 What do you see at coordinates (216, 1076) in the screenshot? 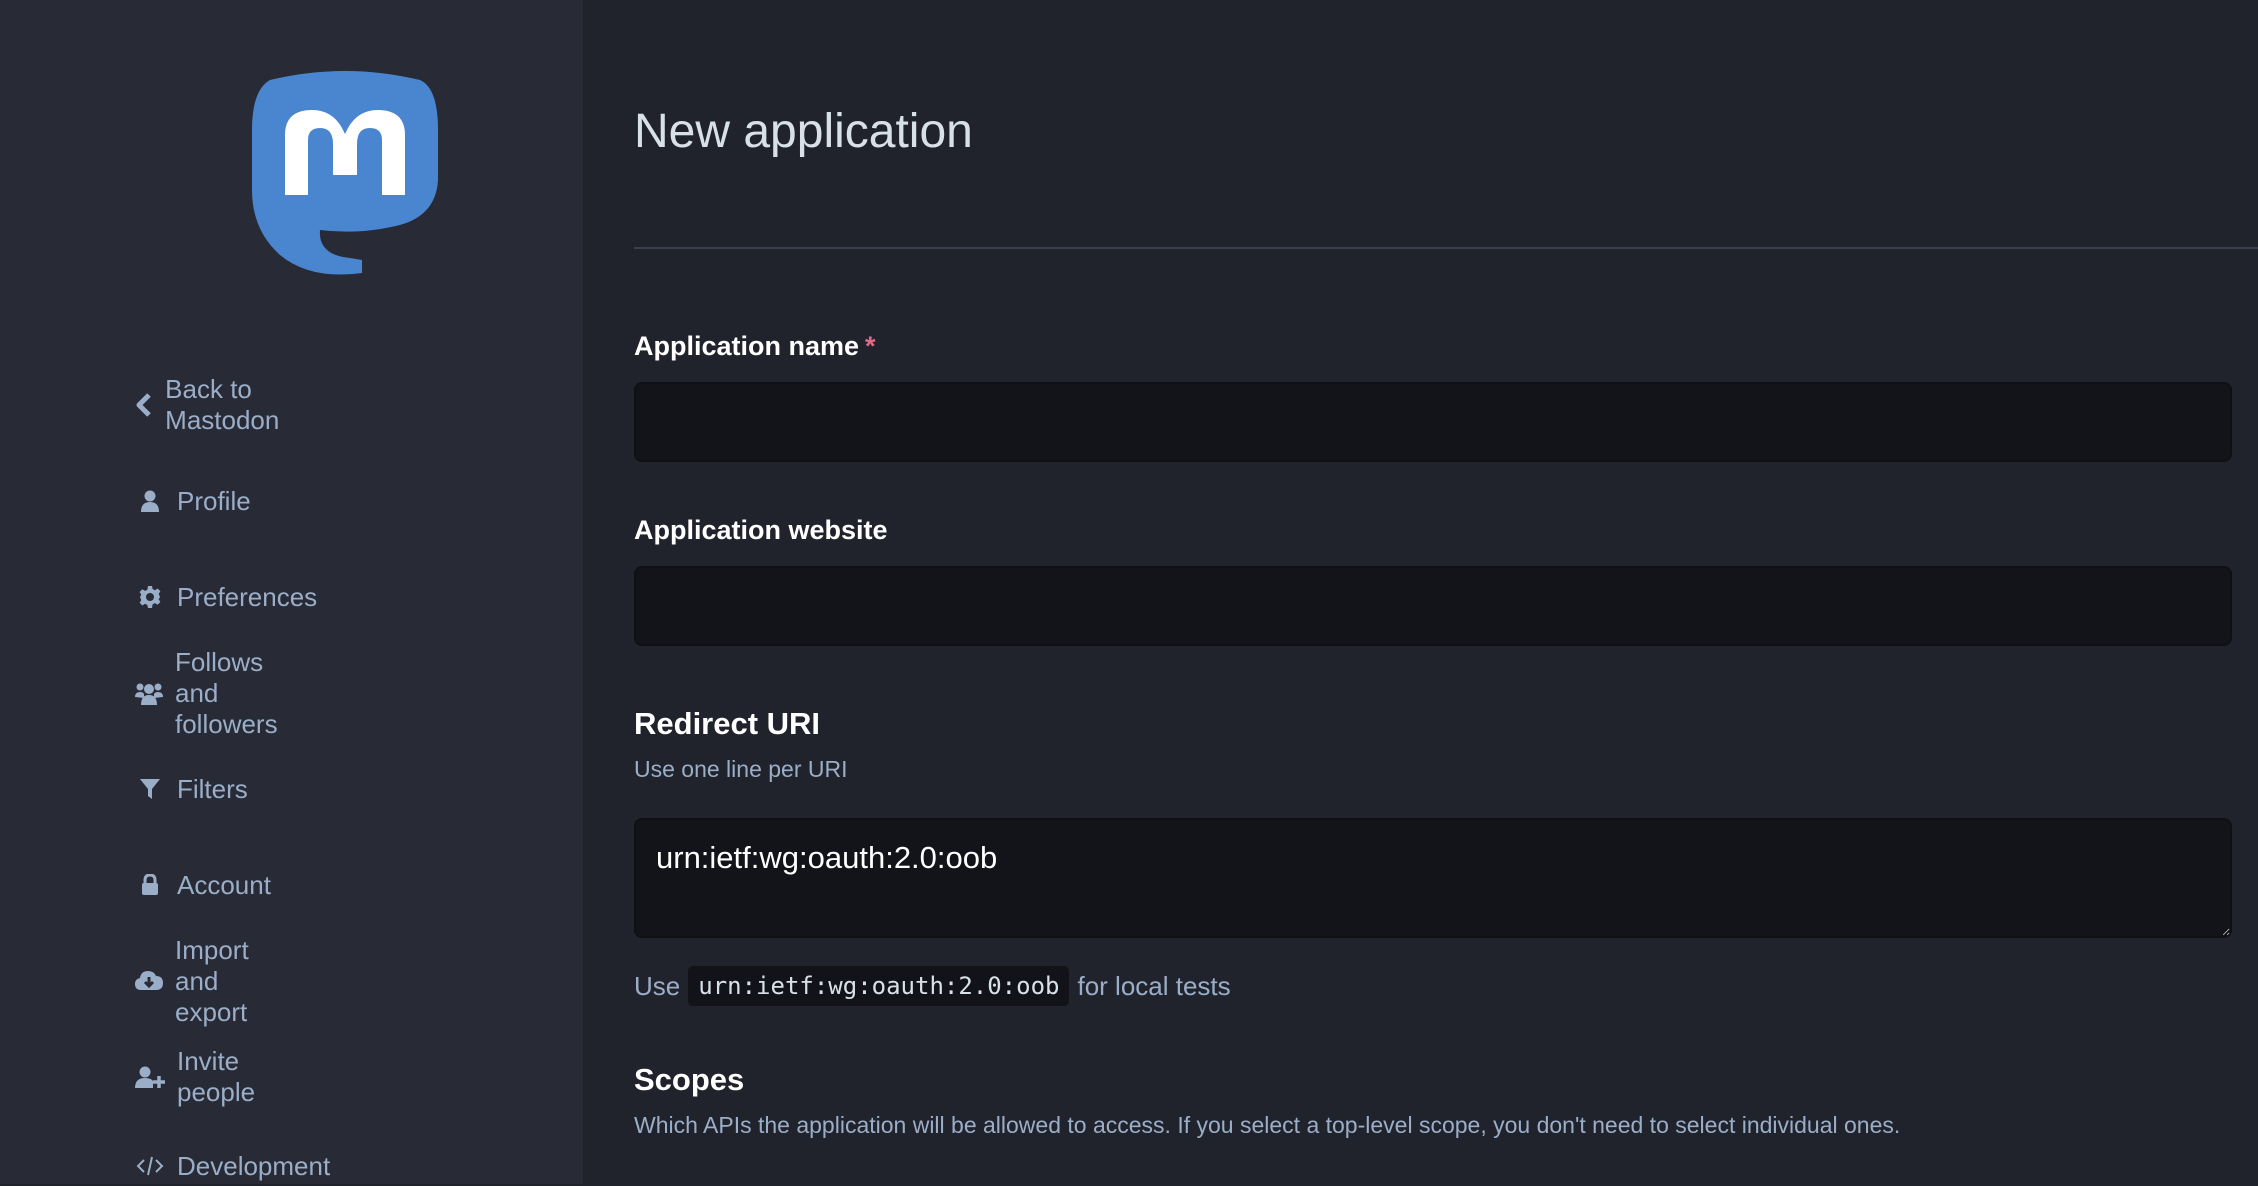
I see `sidebar-item-label: Invite people` at bounding box center [216, 1076].